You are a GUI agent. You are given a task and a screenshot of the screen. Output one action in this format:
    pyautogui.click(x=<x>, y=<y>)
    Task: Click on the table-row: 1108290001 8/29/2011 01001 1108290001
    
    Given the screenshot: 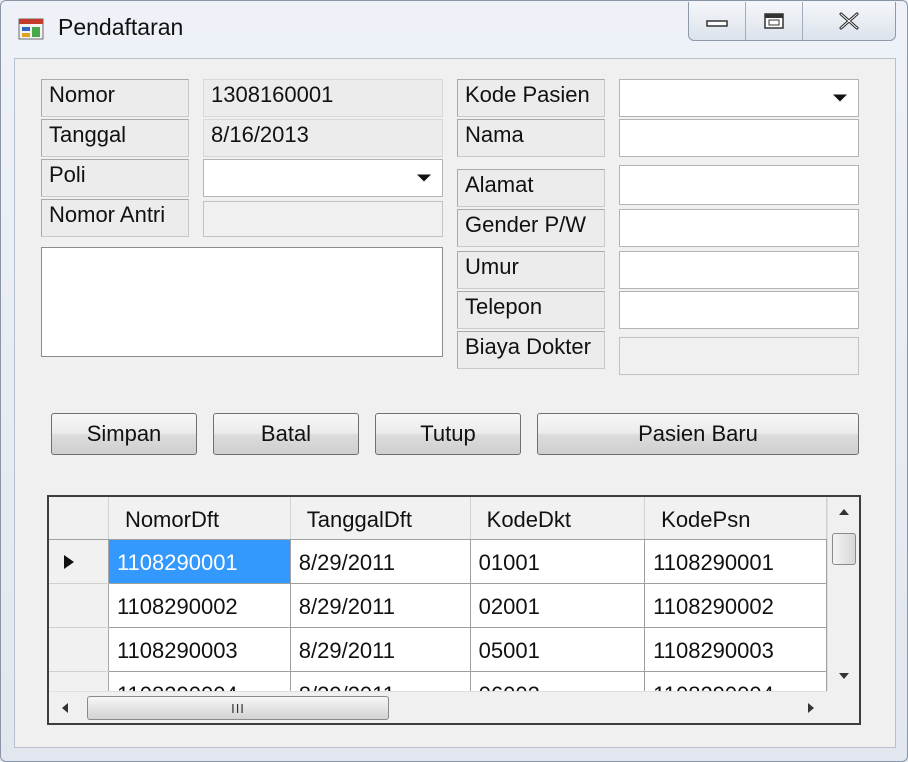 What is the action you would take?
    pyautogui.click(x=438, y=561)
    